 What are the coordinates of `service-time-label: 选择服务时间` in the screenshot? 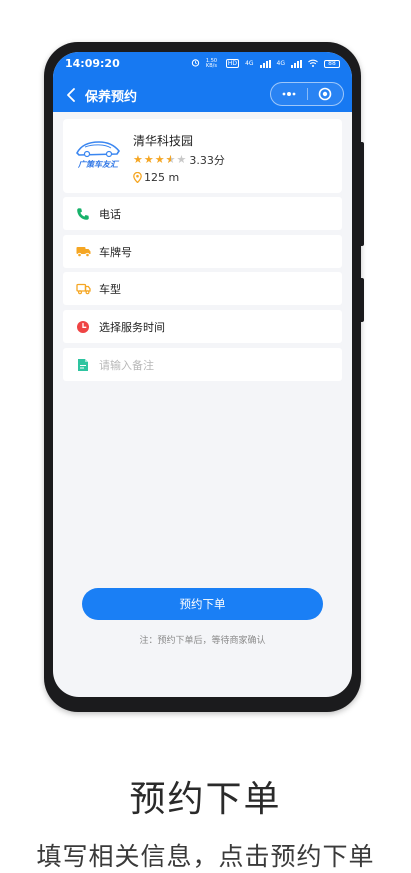 It's located at (132, 327).